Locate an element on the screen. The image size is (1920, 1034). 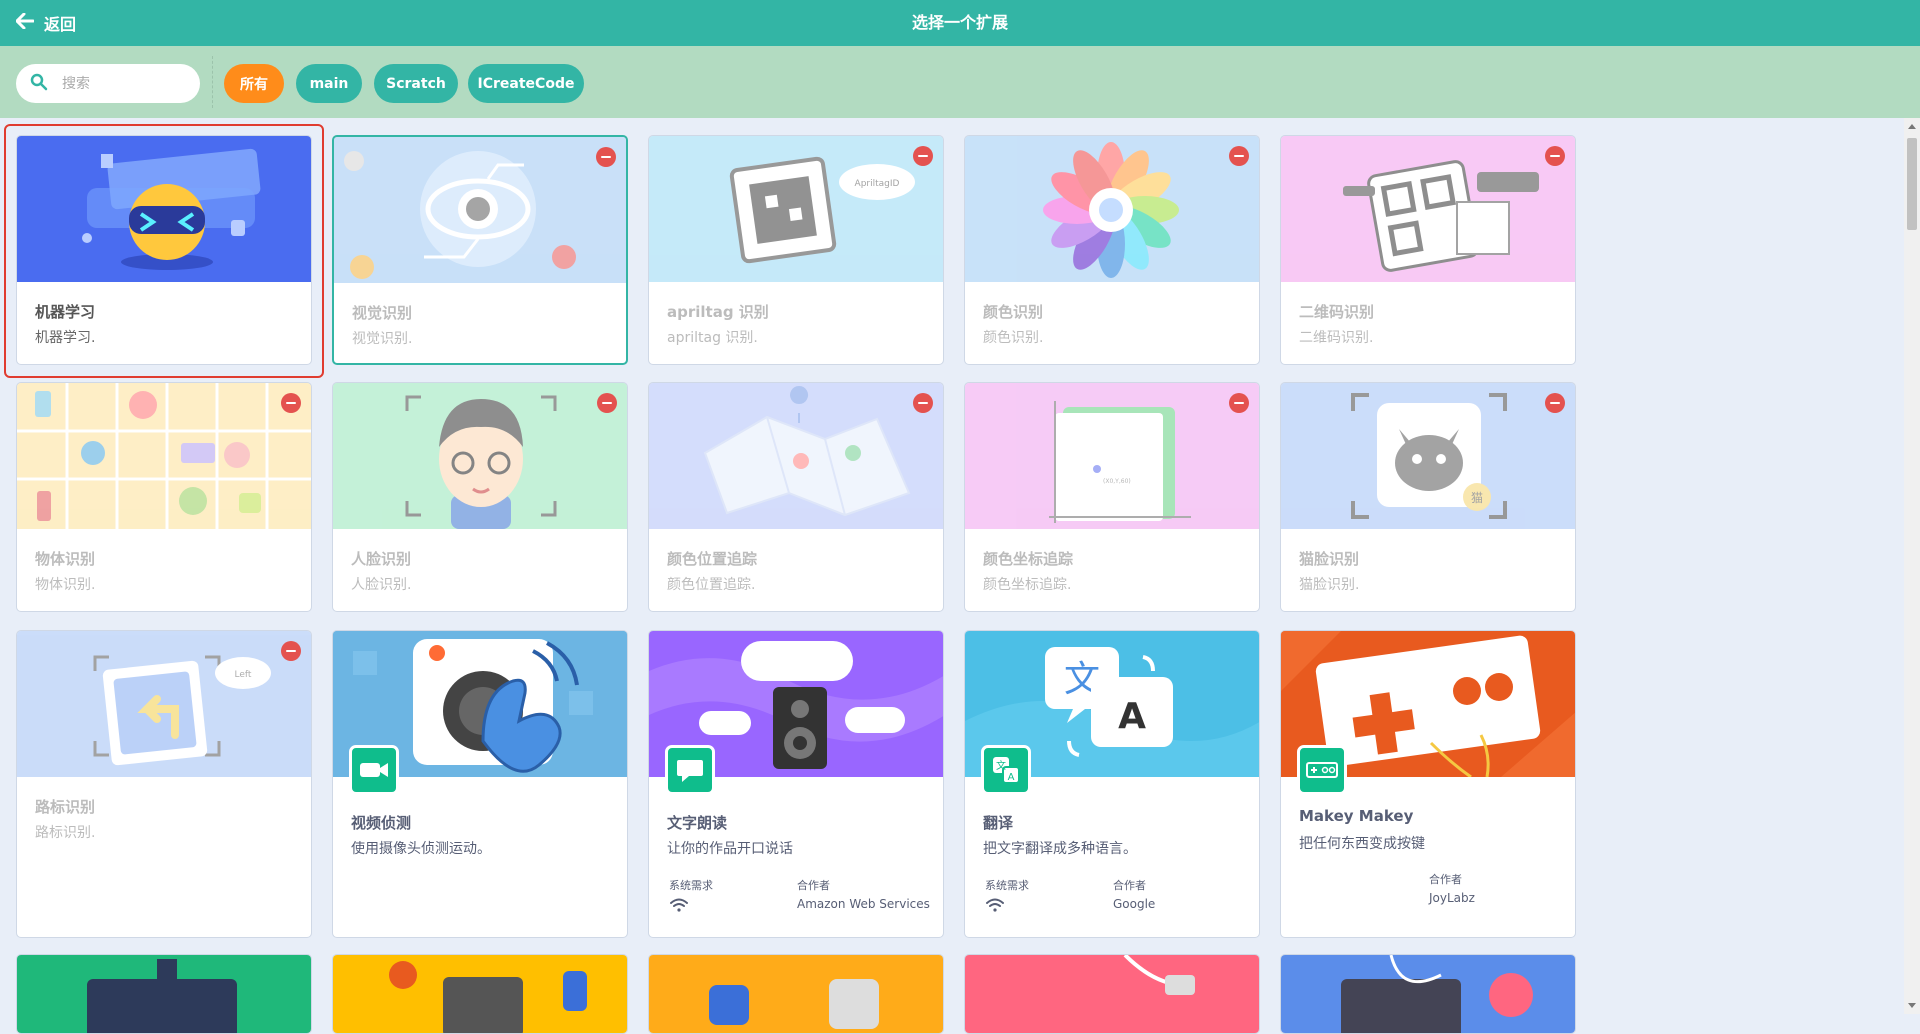
connector-banner is located at coordinates (1112, 994).